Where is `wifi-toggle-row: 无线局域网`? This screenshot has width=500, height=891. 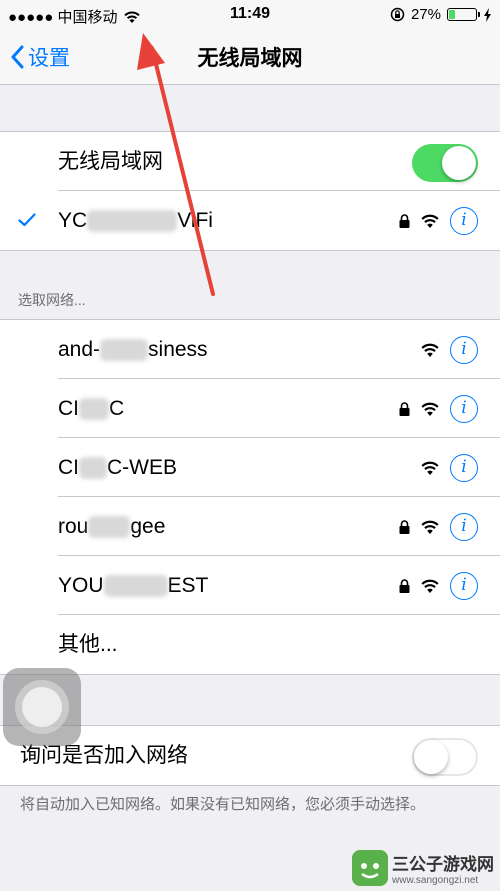 wifi-toggle-row: 无线局域网 is located at coordinates (250, 161).